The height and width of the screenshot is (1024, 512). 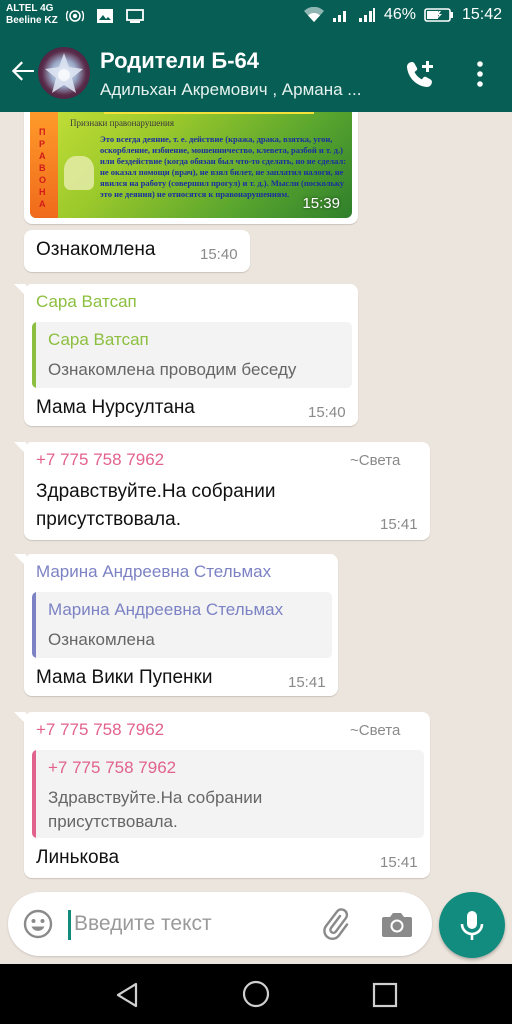 What do you see at coordinates (153, 572) in the screenshot?
I see `sender-name: Марина Андреевна Стельмах` at bounding box center [153, 572].